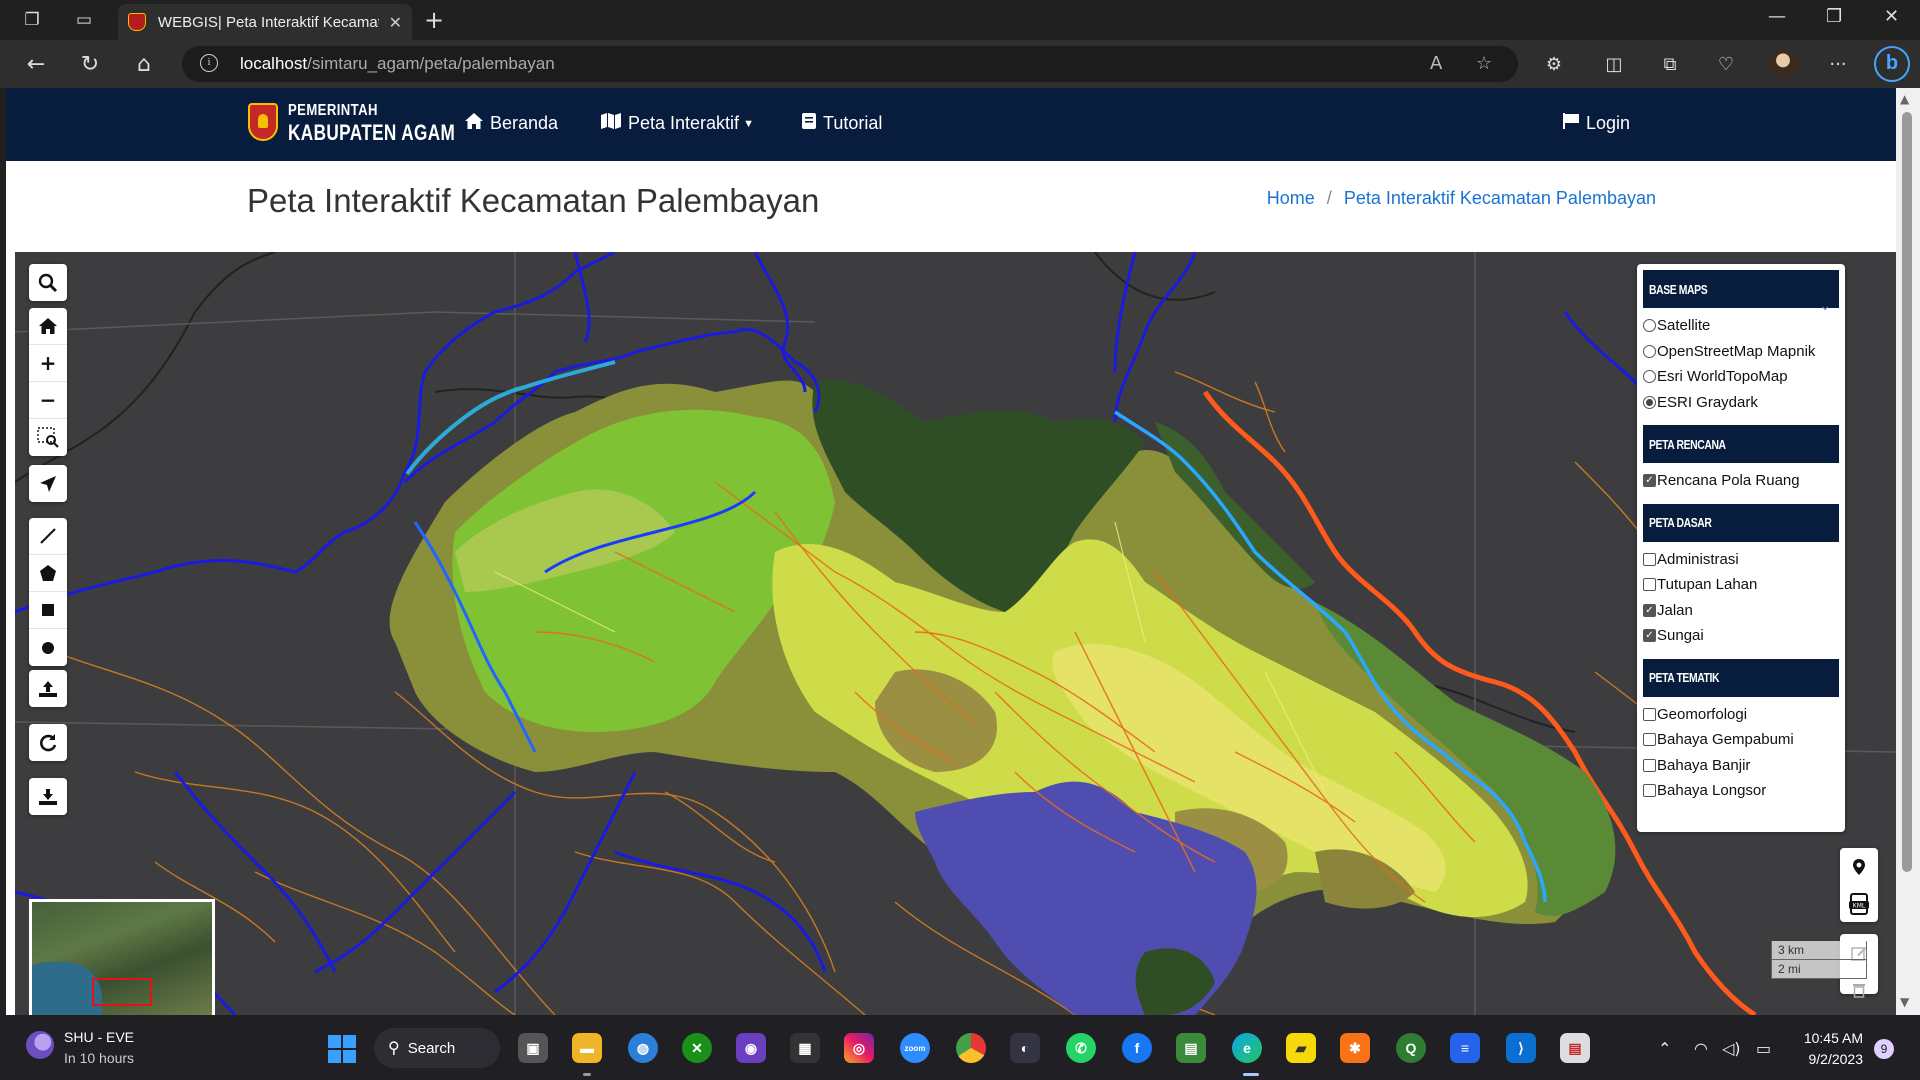  I want to click on tab-actions-icon: ▭, so click(84, 20).